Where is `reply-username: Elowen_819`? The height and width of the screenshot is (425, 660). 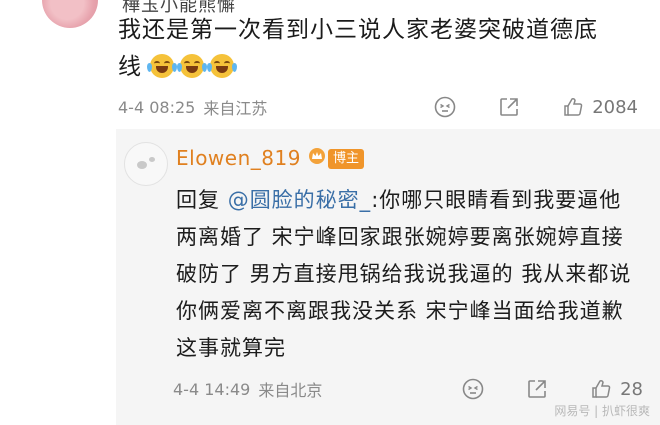 reply-username: Elowen_819 is located at coordinates (238, 158).